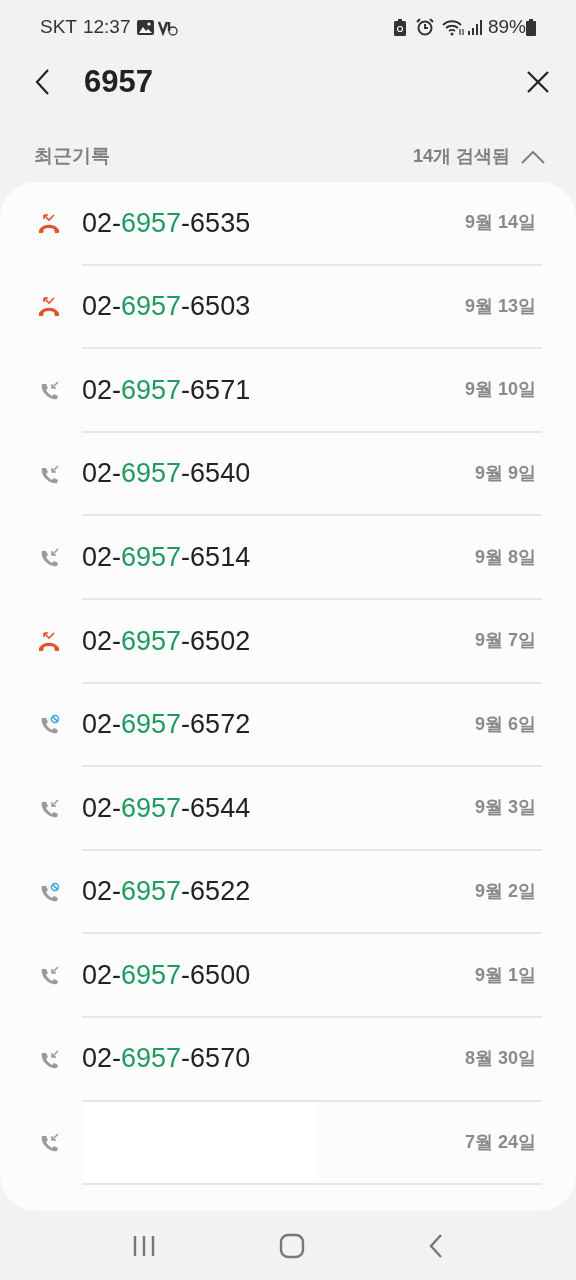 The image size is (576, 1280). I want to click on recent-apps-icon, so click(143, 1245).